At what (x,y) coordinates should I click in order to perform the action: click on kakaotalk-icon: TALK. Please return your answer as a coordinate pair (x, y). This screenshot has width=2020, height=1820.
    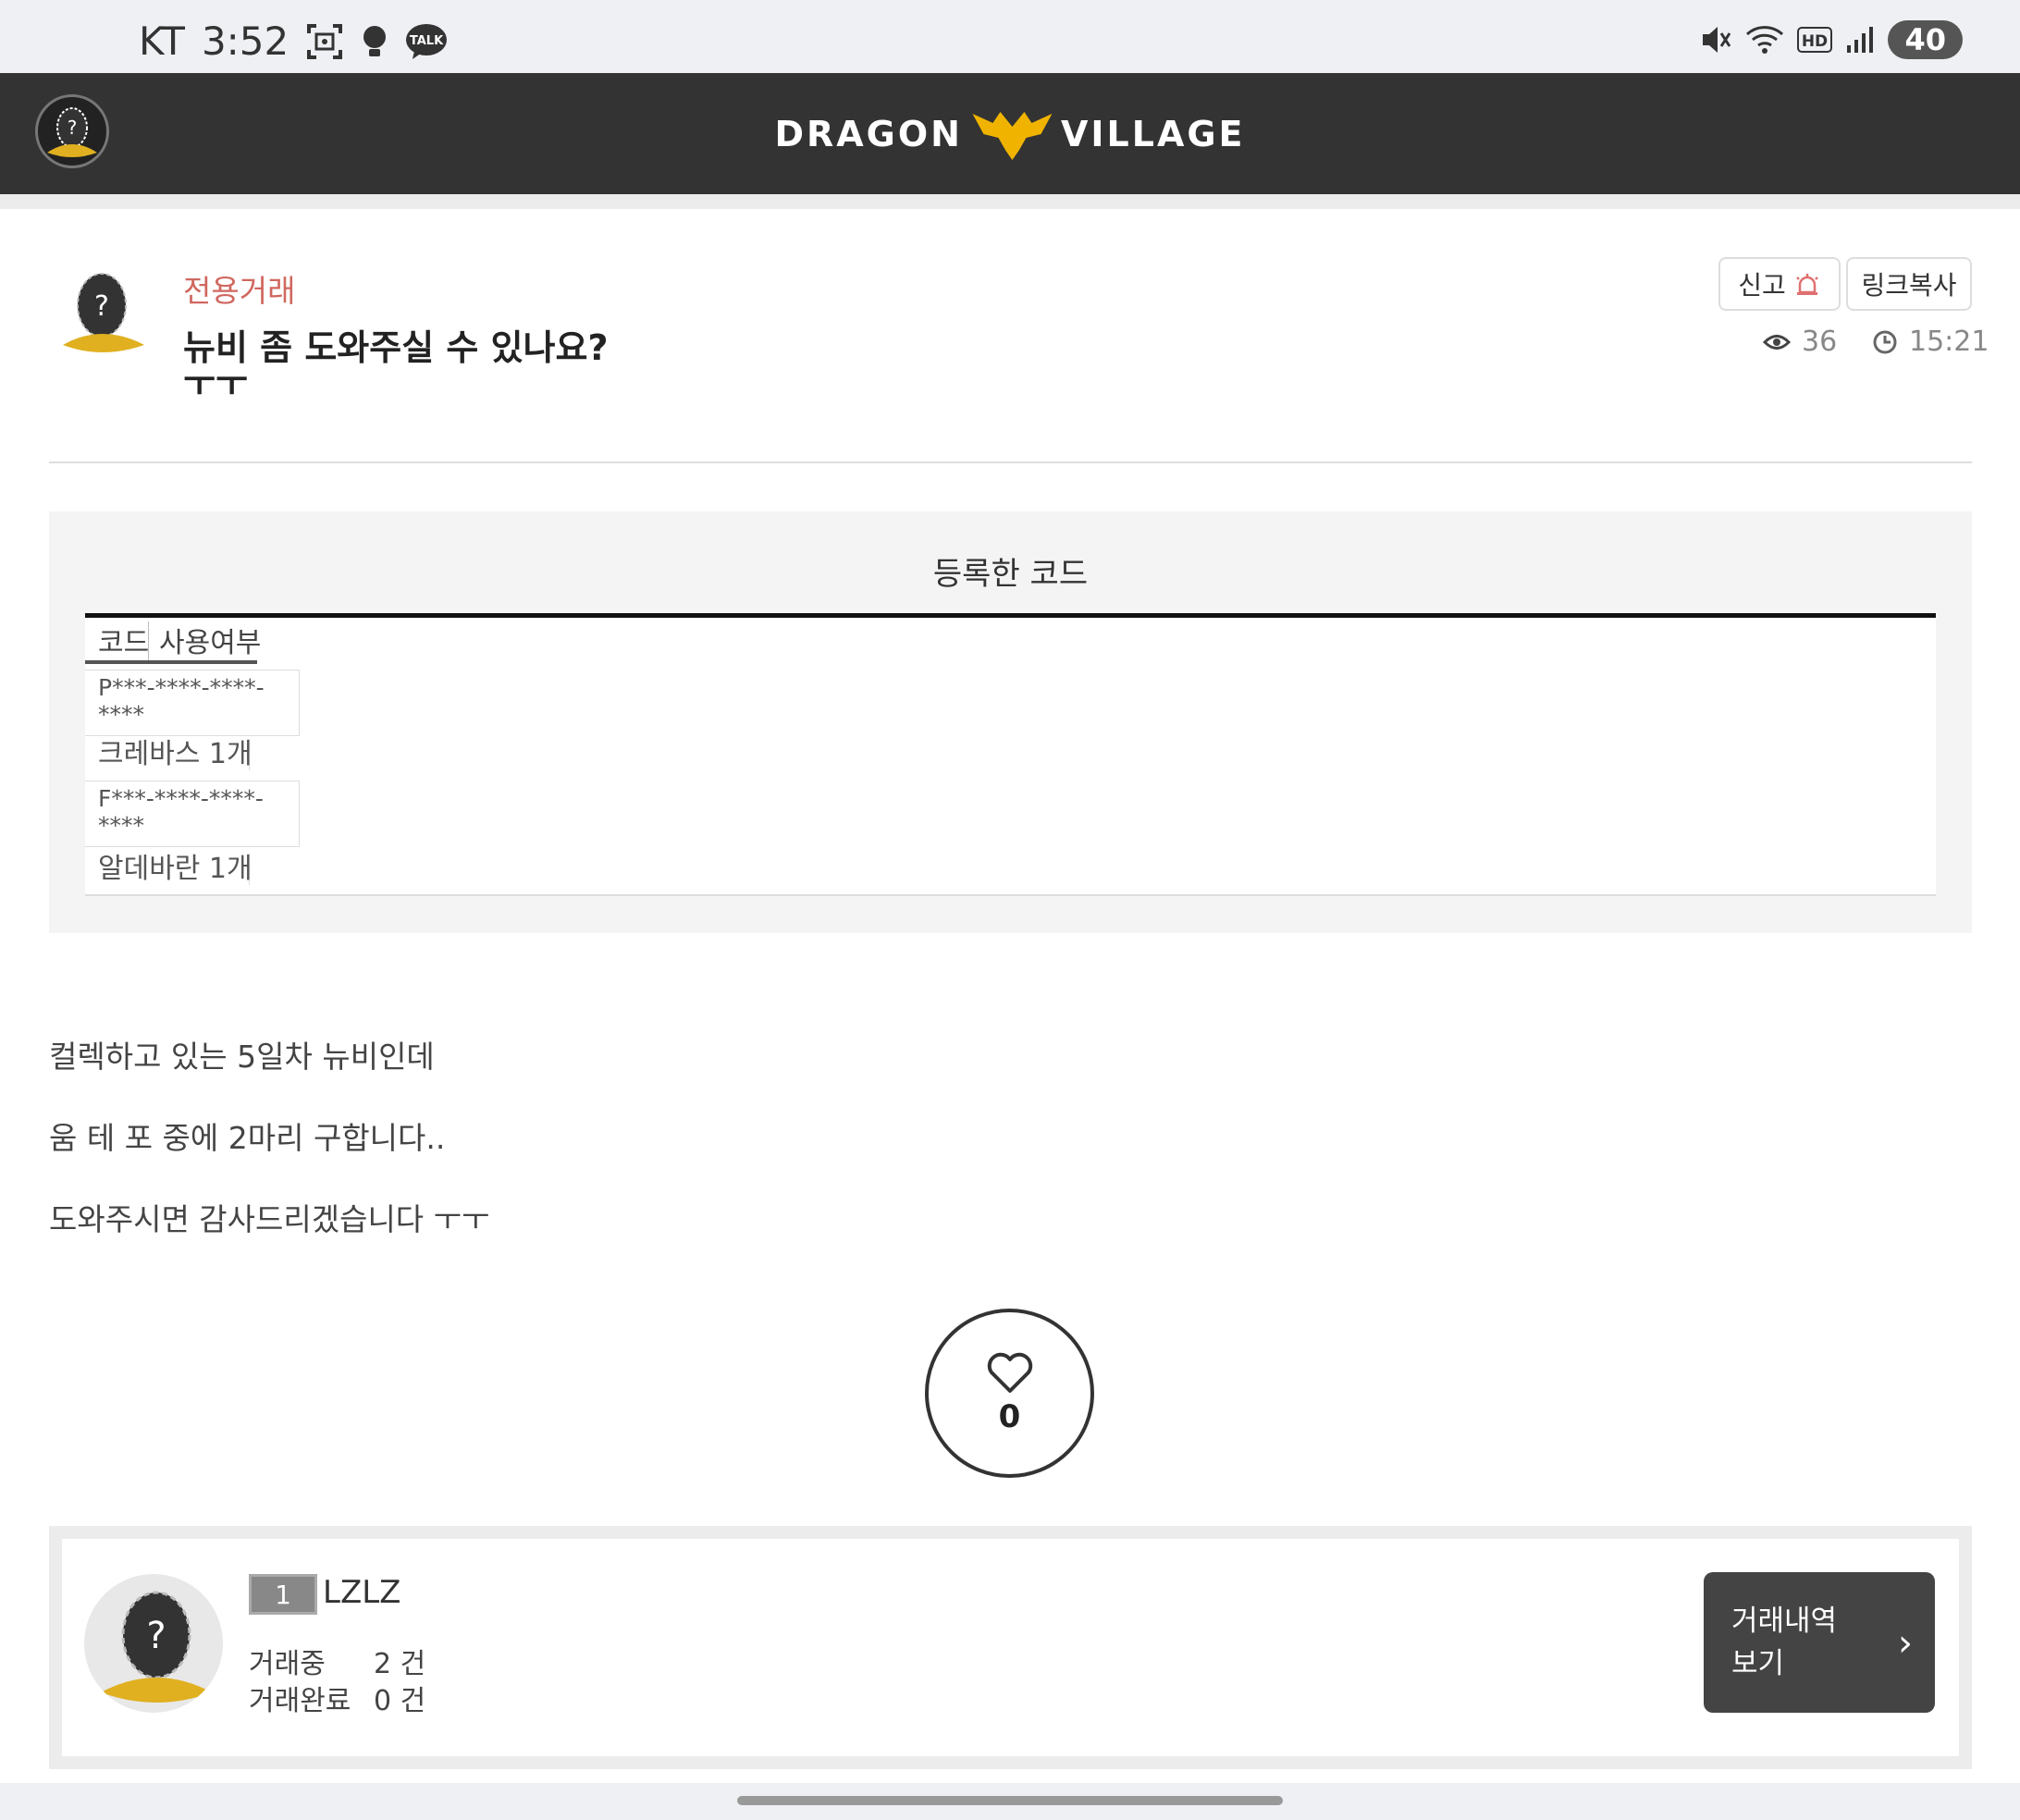
    Looking at the image, I should click on (427, 41).